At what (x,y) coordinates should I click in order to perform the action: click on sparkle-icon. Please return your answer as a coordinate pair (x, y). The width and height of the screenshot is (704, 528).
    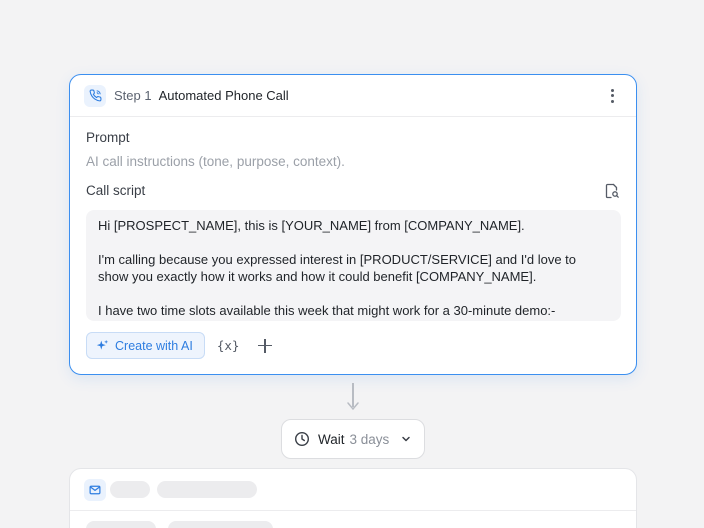
    Looking at the image, I should click on (102, 344).